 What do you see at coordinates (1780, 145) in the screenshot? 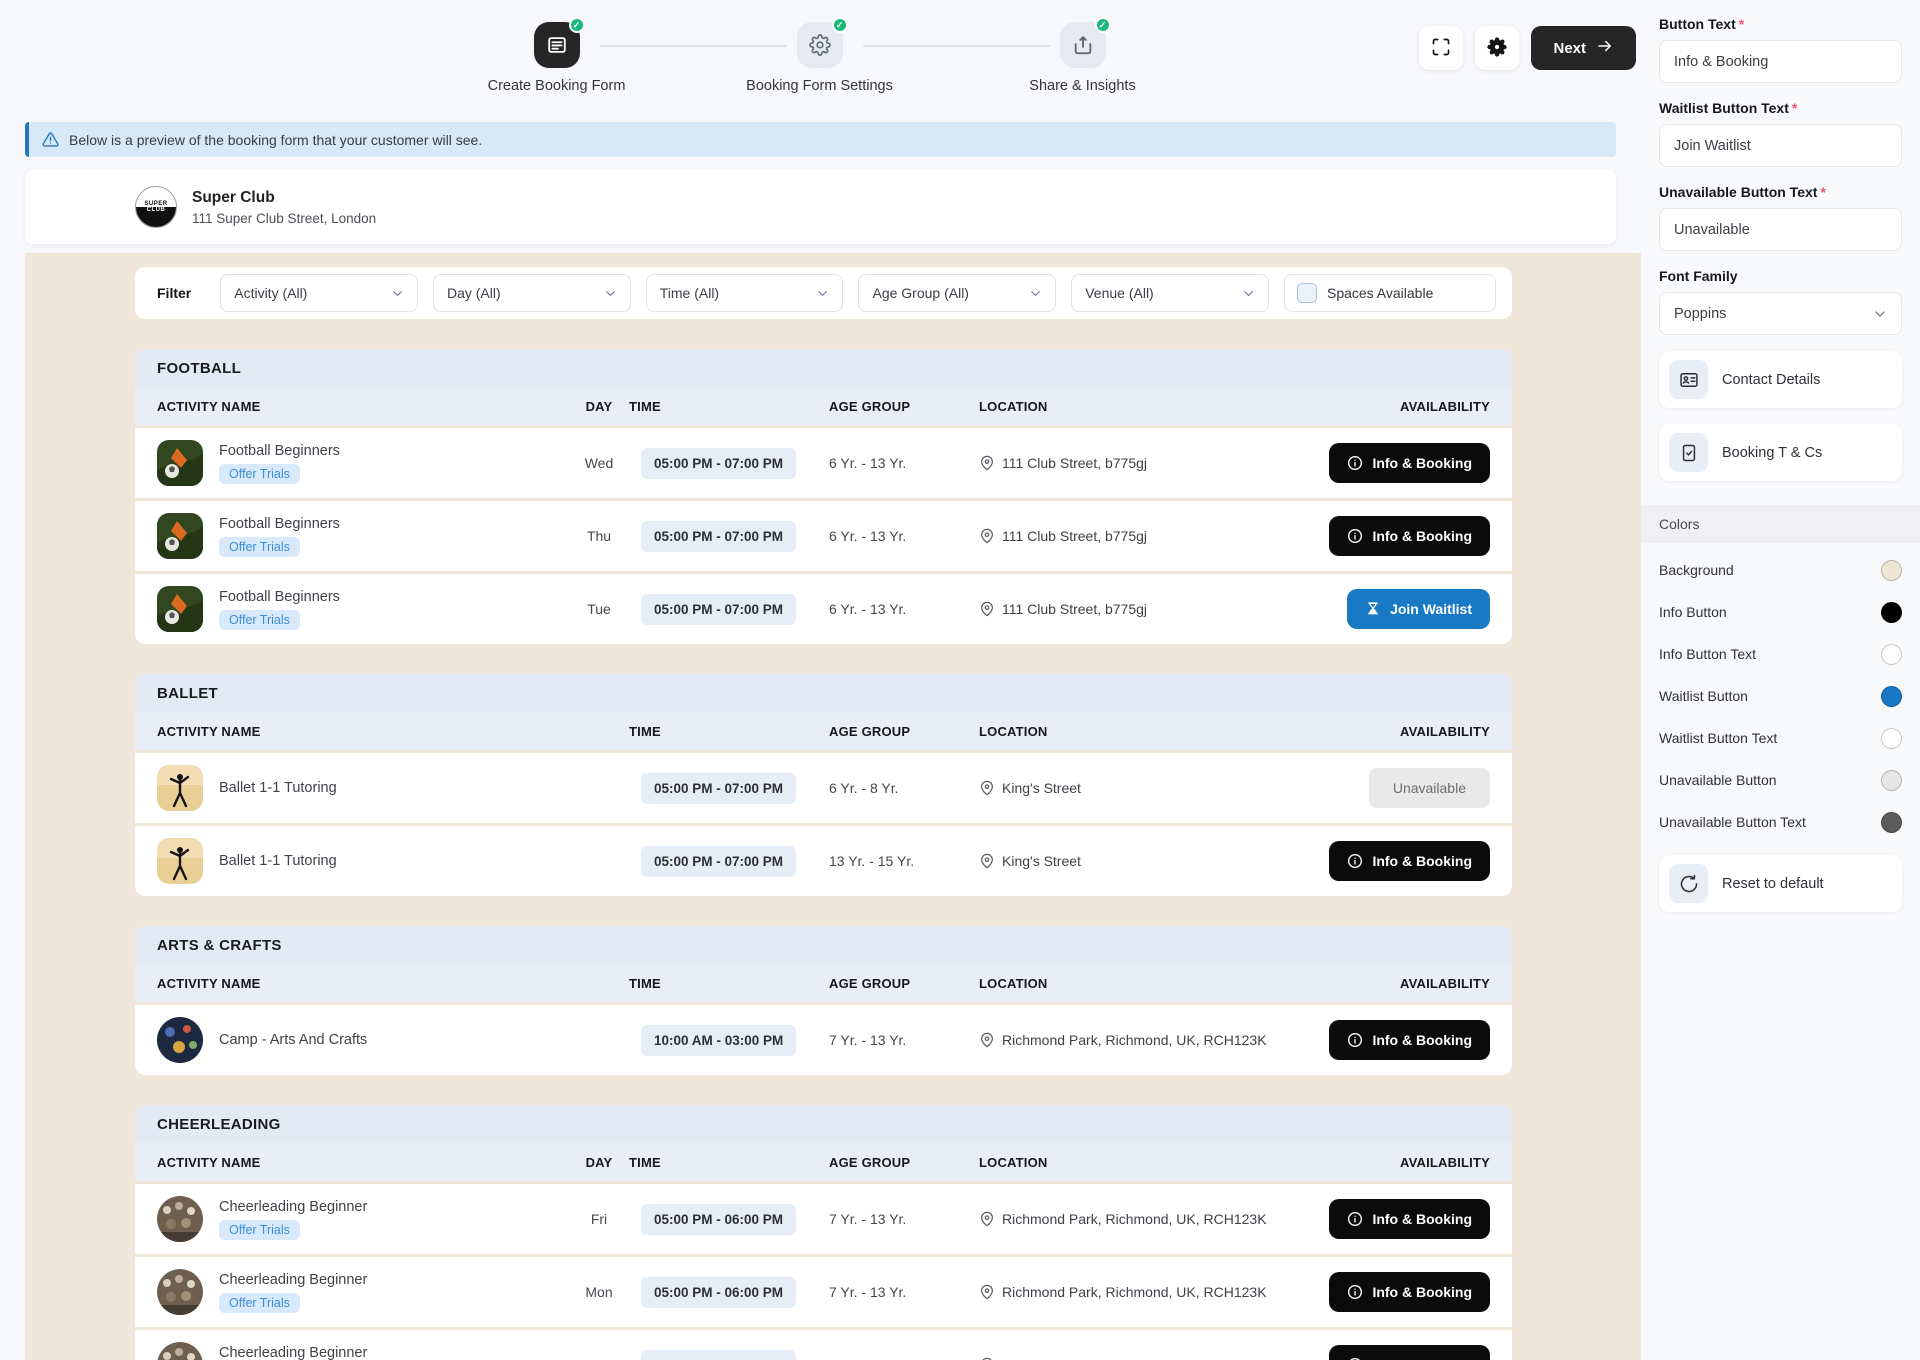
I see `waitlist-button-text-input` at bounding box center [1780, 145].